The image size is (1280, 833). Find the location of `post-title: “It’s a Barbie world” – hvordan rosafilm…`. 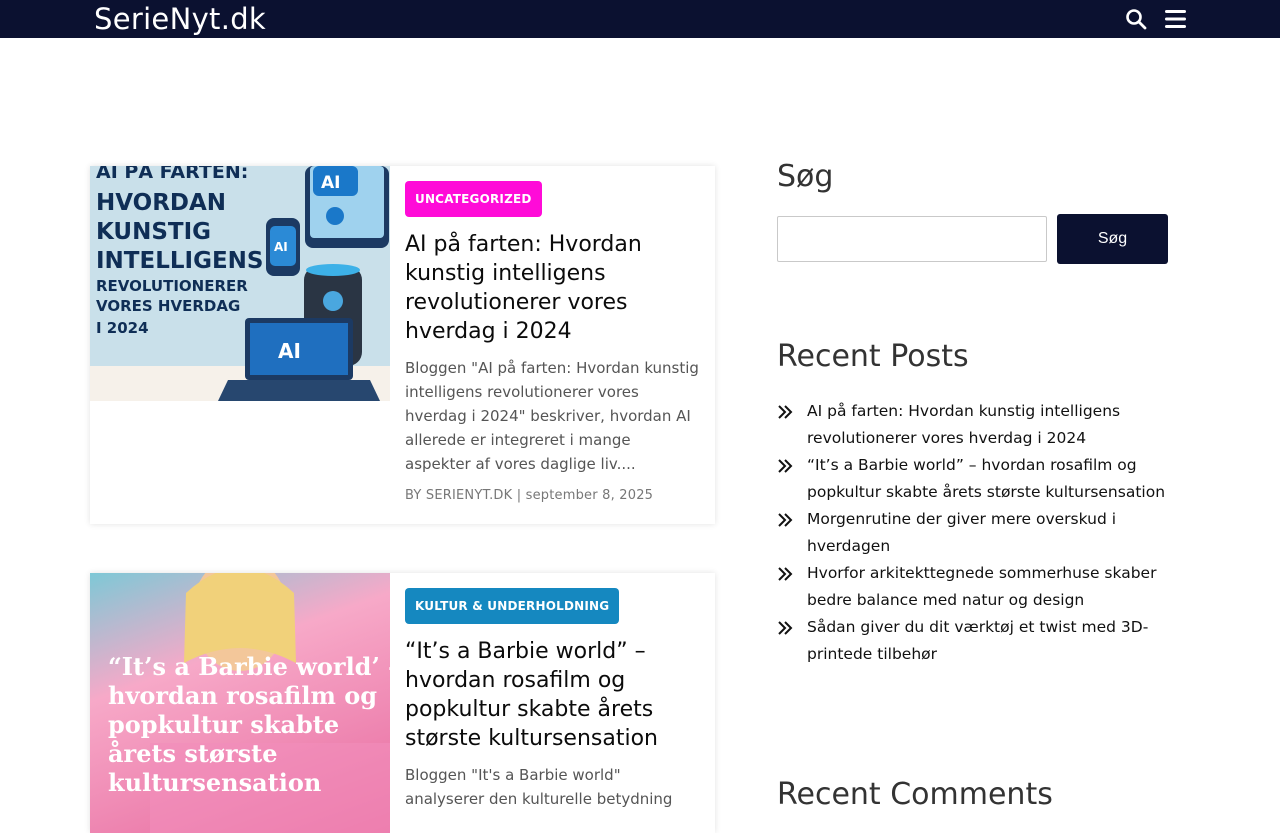

post-title: “It’s a Barbie world” – hvordan rosafilm… is located at coordinates (552, 695).